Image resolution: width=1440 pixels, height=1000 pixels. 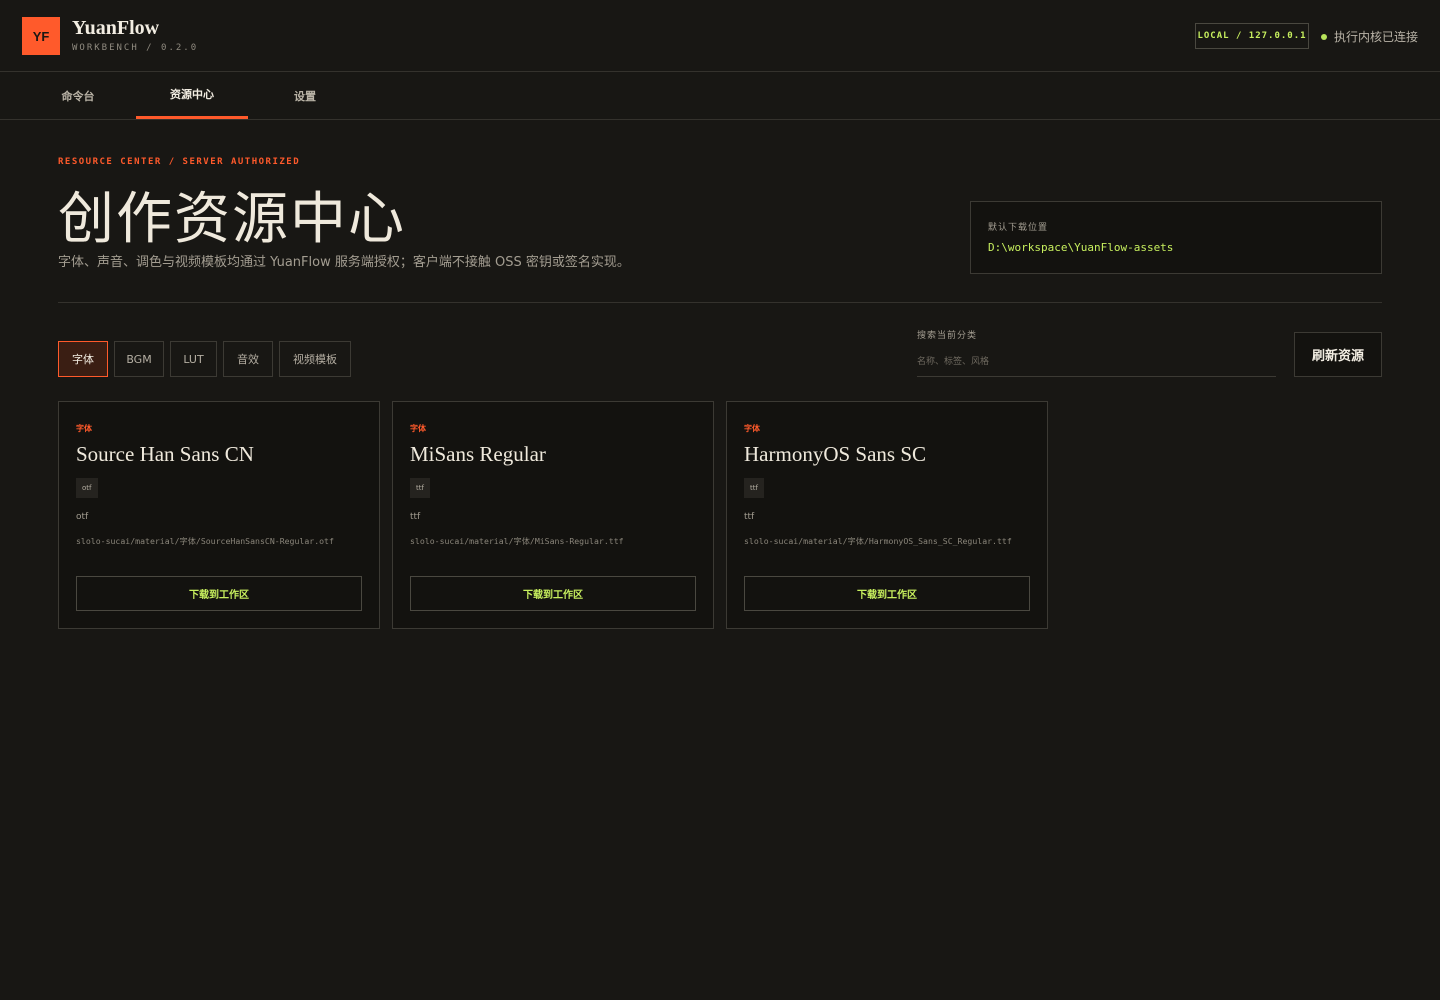 What do you see at coordinates (1376, 37) in the screenshot?
I see `status-text: 执行内核已连接` at bounding box center [1376, 37].